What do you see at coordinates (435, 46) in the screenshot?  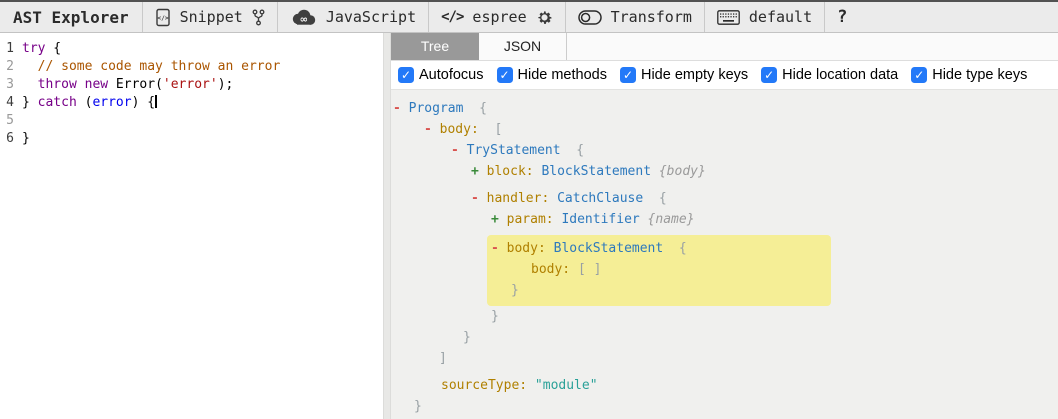 I see `tab-tree: Tree` at bounding box center [435, 46].